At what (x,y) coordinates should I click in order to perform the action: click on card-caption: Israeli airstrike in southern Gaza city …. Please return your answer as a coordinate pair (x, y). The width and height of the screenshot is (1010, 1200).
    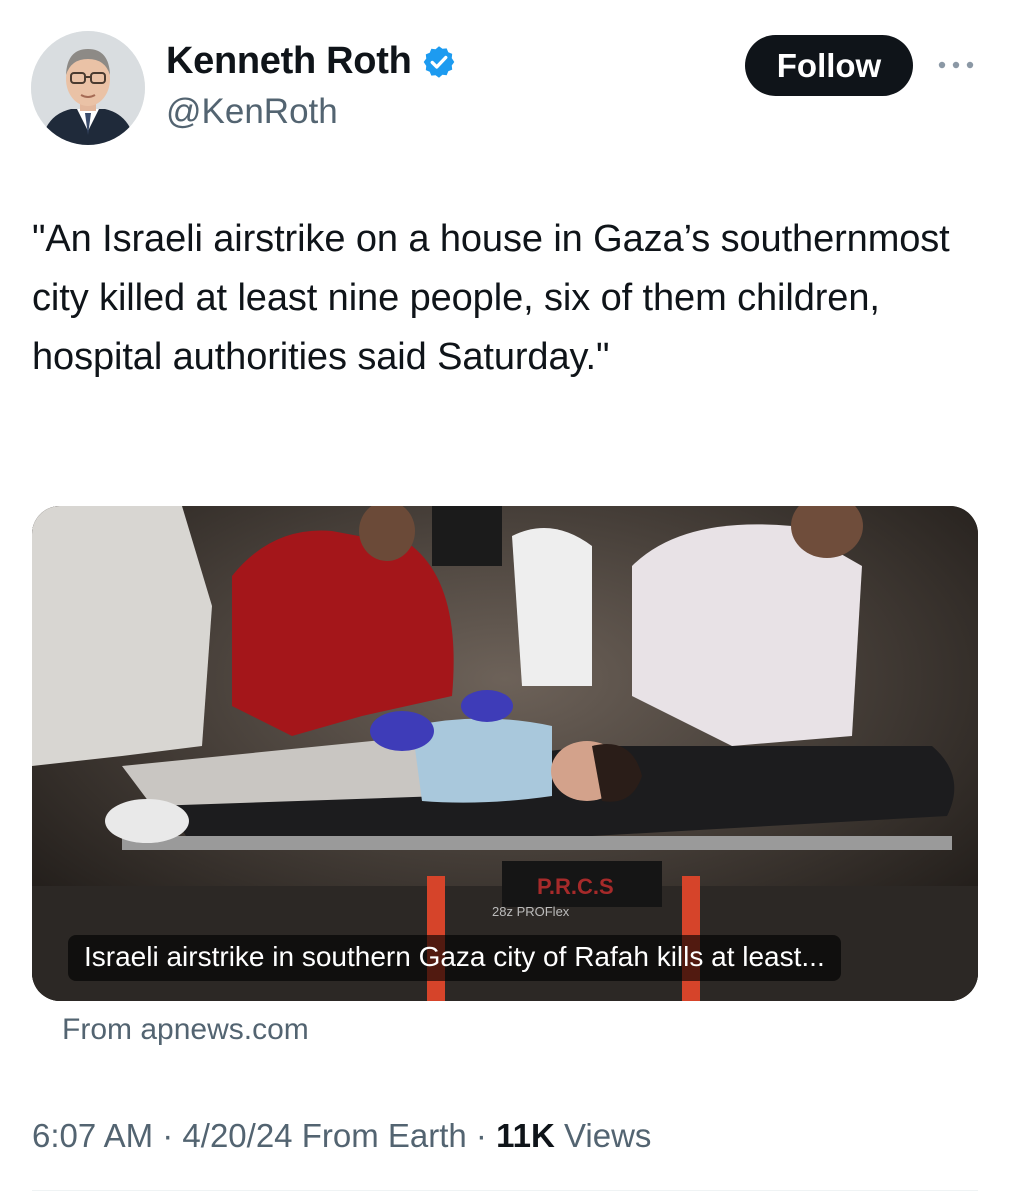
    Looking at the image, I should click on (454, 958).